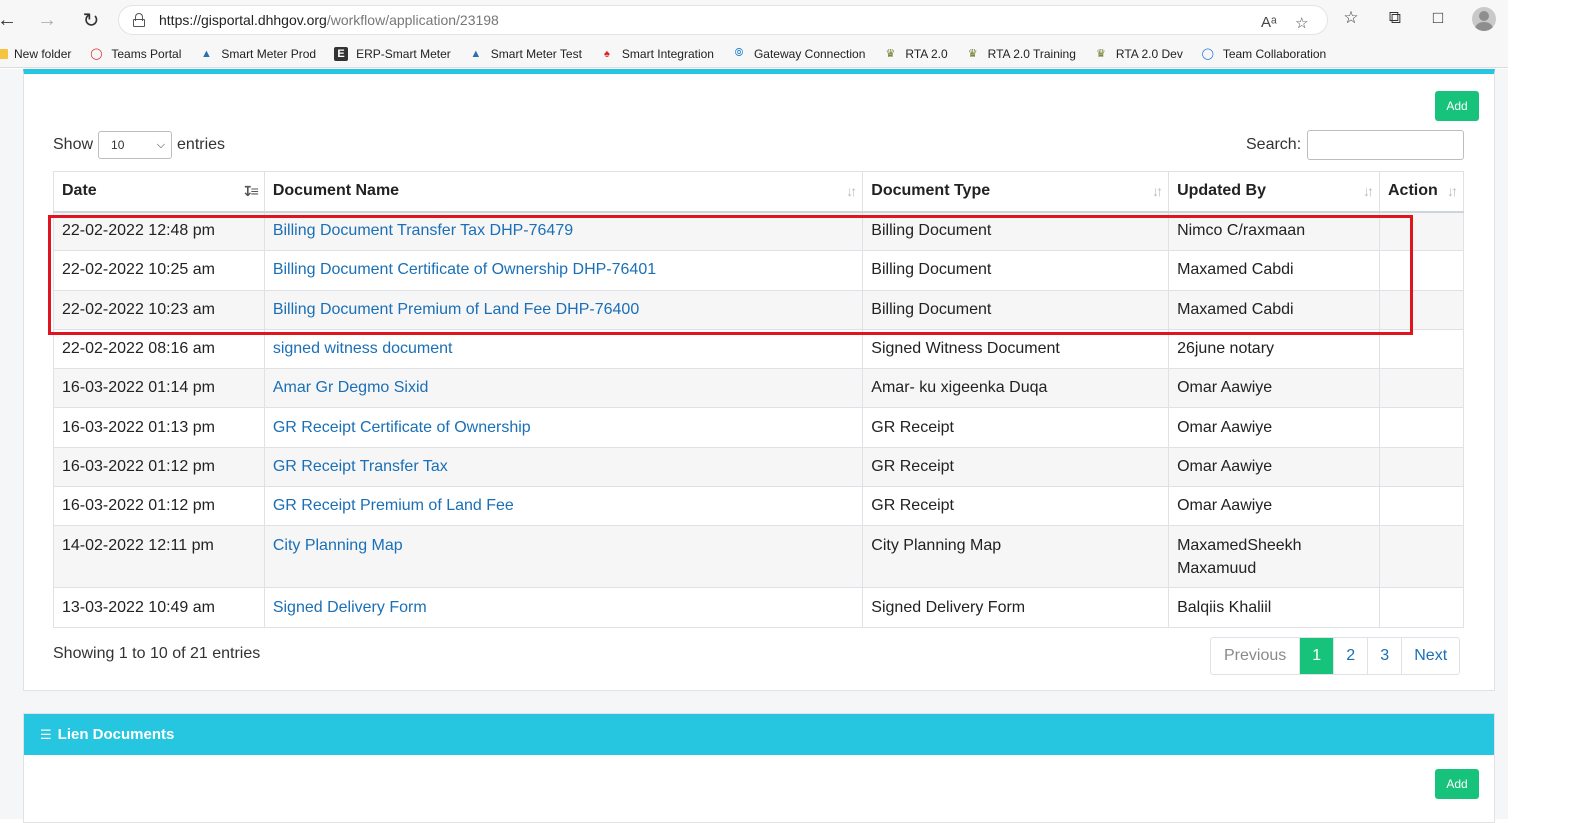  I want to click on cell-date-text: 22-02-2022 10:25 am, so click(138, 270).